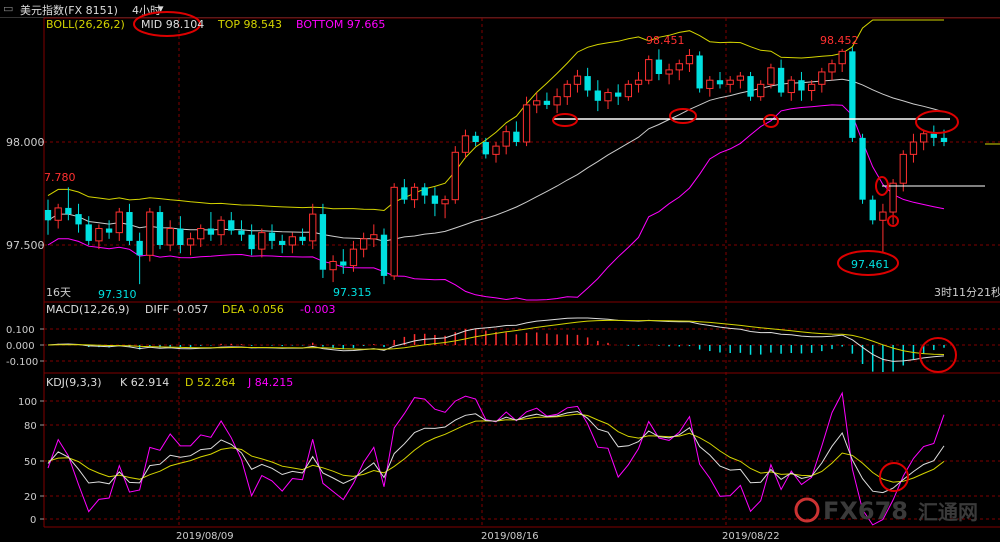 This screenshot has height=542, width=1000. Describe the element at coordinates (352, 292) in the screenshot. I see `annotation-low-2: 97.315` at that location.